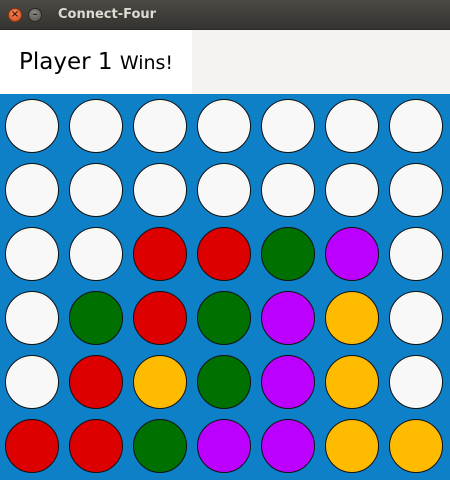  Describe the element at coordinates (96, 254) in the screenshot. I see `board-cell-r3-c2-empty` at that location.